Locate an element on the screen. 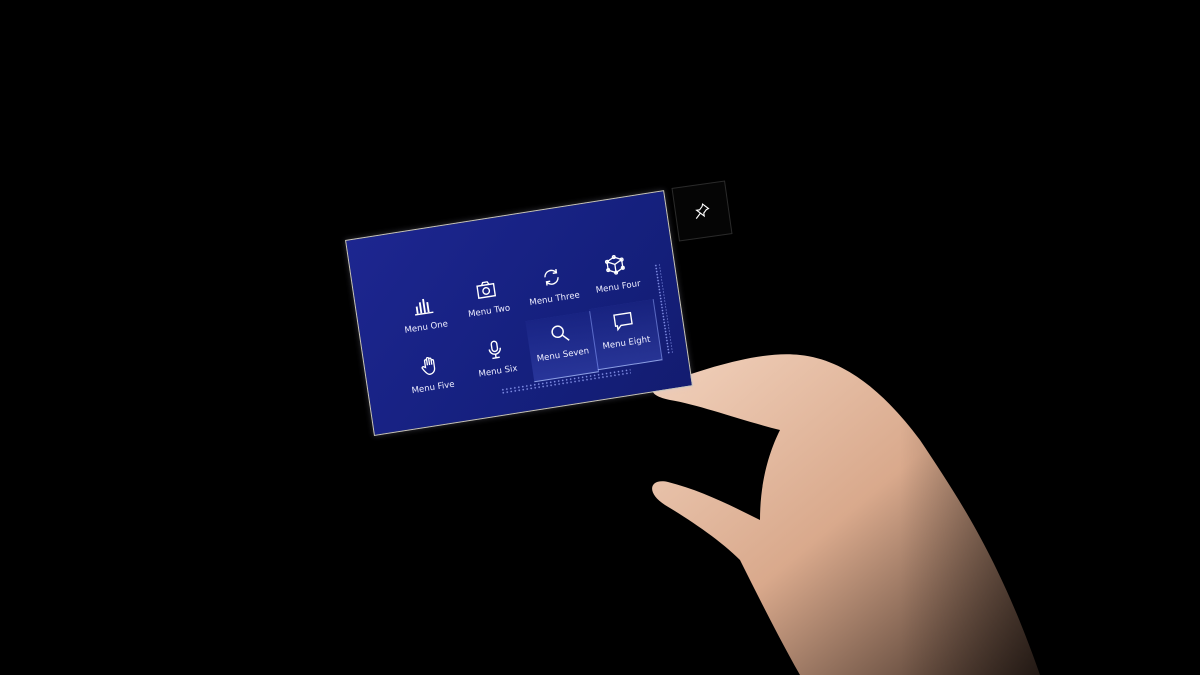 This screenshot has height=675, width=1200. pin-button is located at coordinates (702, 211).